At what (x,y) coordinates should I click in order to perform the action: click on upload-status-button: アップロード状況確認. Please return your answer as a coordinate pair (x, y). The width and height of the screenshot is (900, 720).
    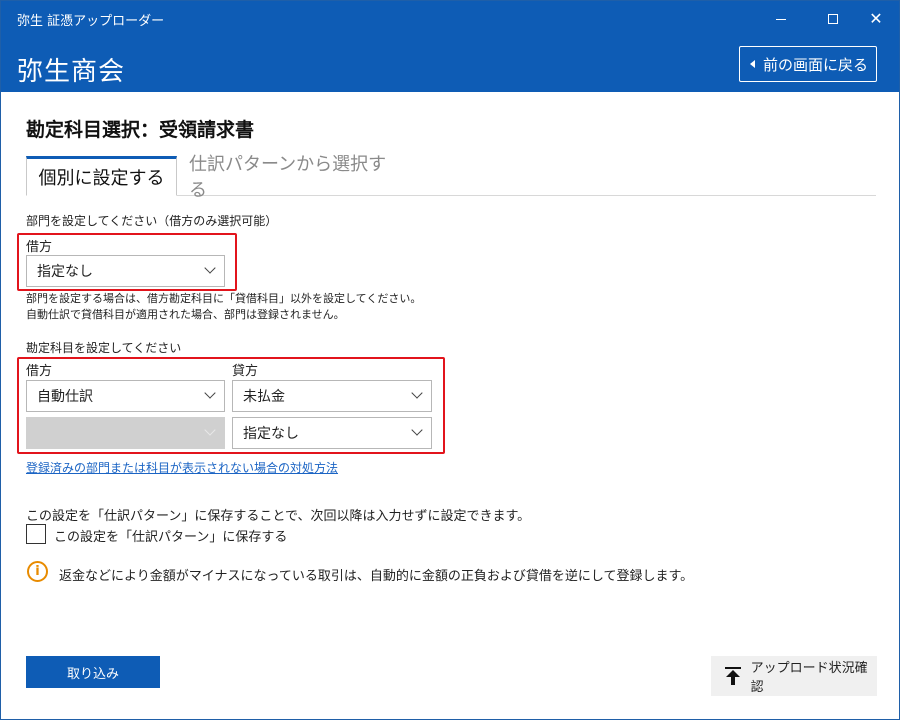
    Looking at the image, I should click on (794, 676).